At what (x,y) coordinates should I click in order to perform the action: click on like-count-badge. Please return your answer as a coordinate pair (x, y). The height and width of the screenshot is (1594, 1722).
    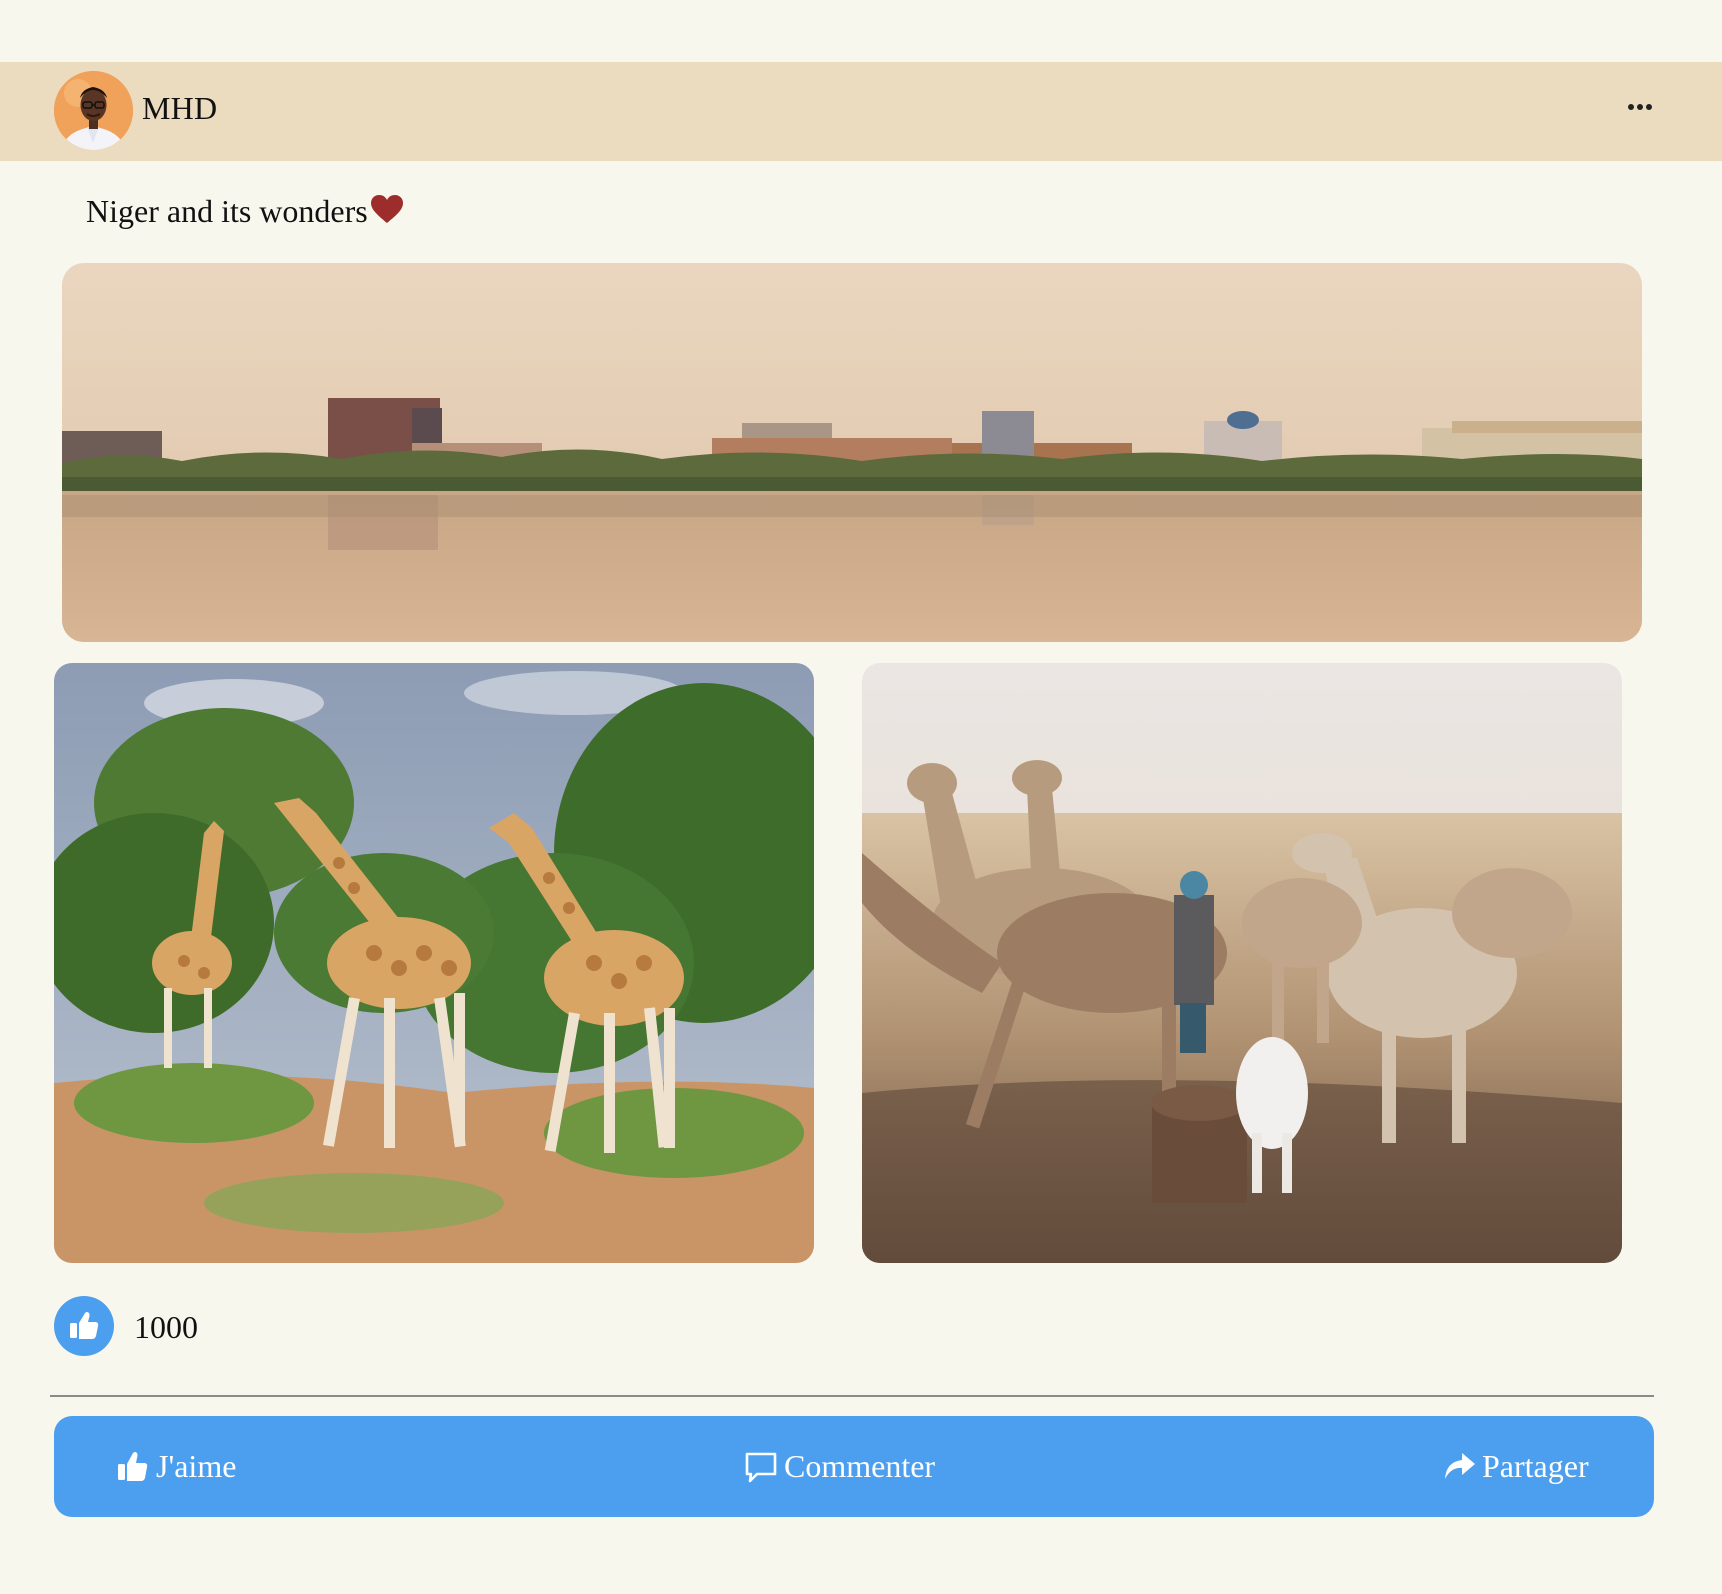
    Looking at the image, I should click on (84, 1326).